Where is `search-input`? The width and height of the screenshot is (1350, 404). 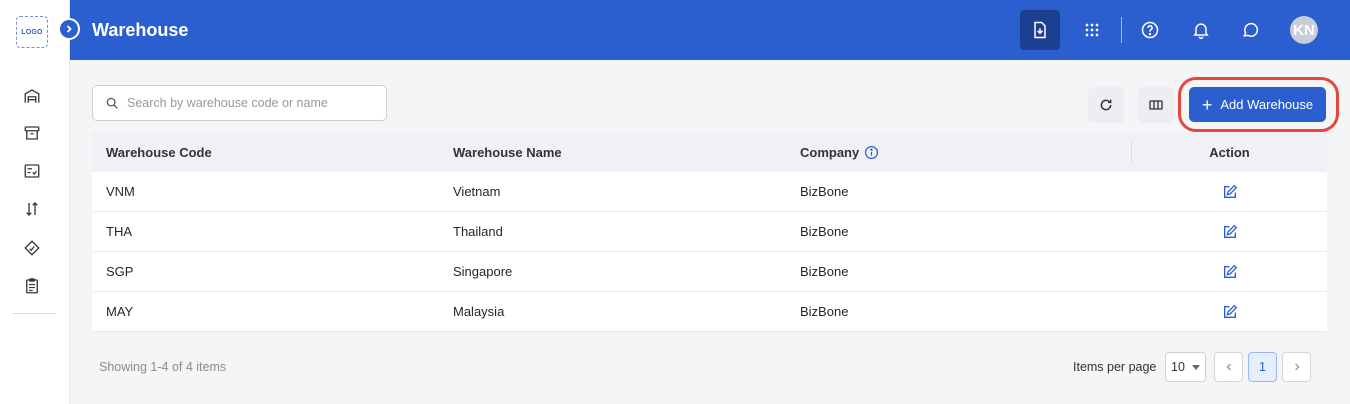 search-input is located at coordinates (252, 103).